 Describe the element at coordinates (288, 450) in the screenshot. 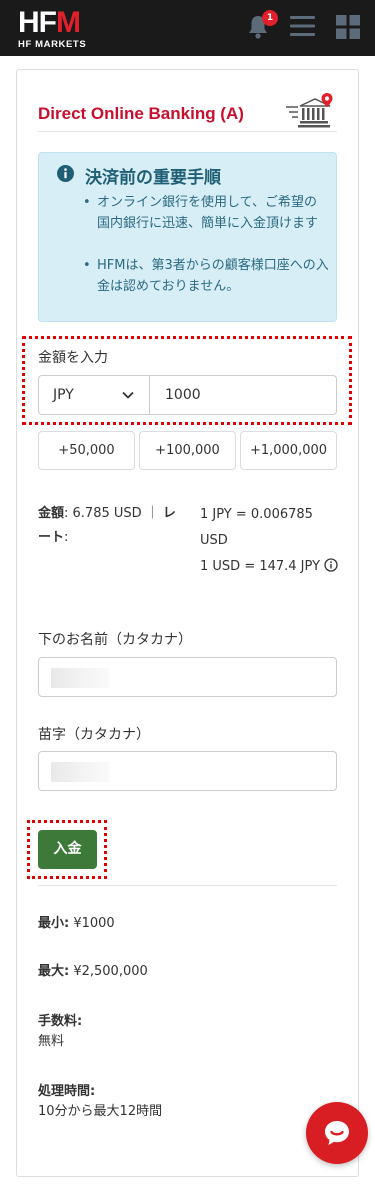

I see `quick-amount-1000000-button: +1,000,000` at that location.